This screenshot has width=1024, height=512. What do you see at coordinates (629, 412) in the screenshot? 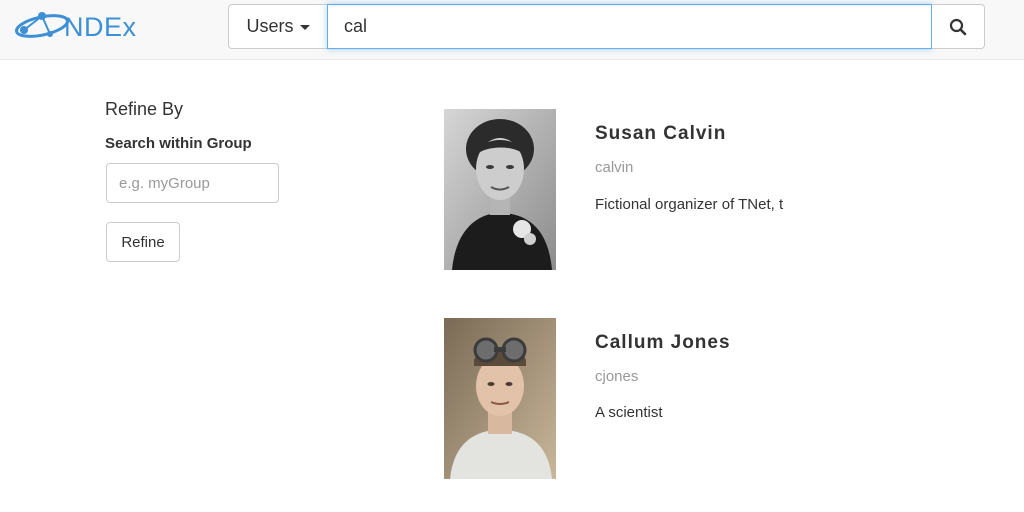
I see `user-description: A scientist` at bounding box center [629, 412].